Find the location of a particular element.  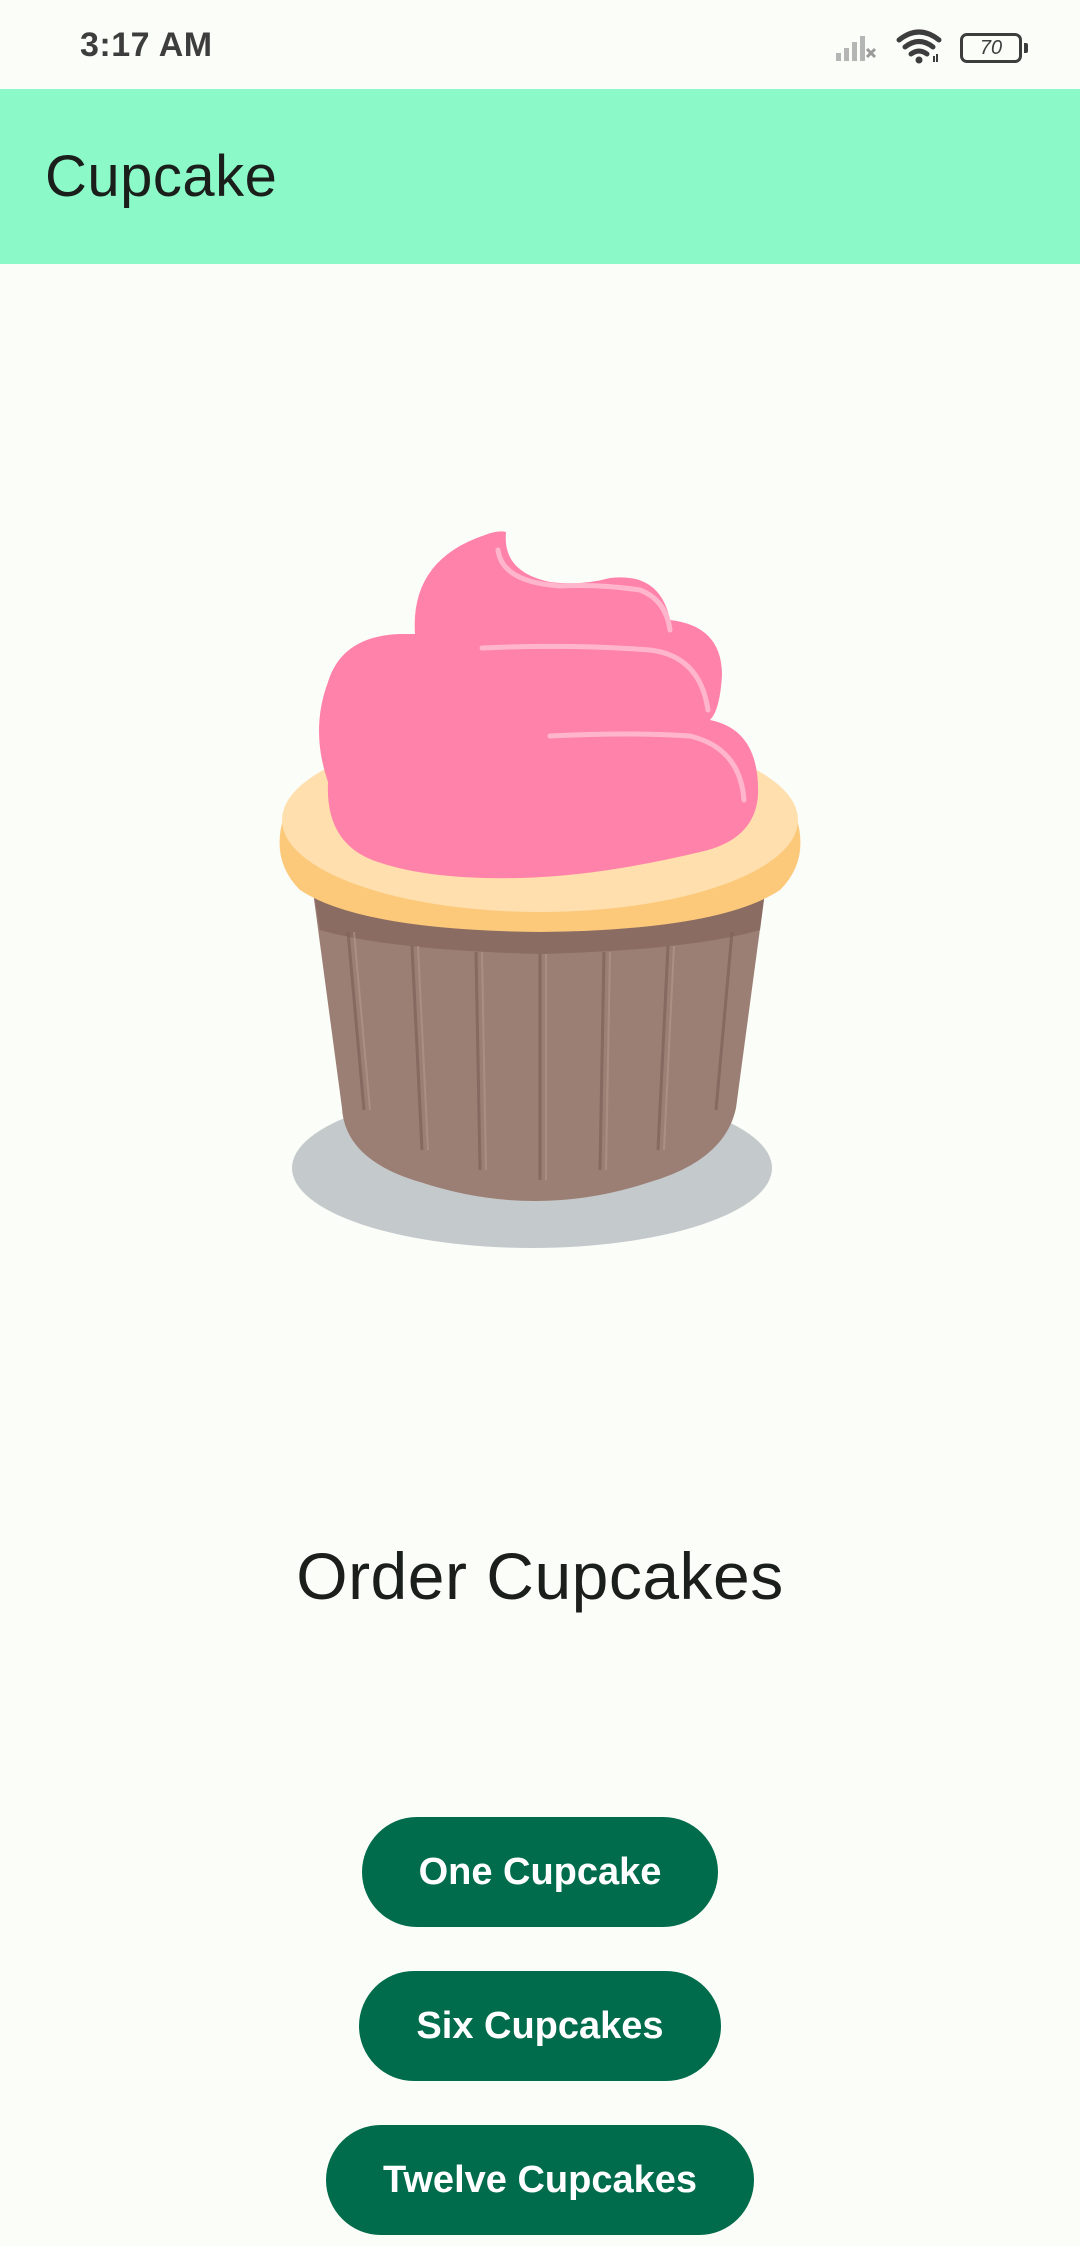

status-time: 3:17 AM is located at coordinates (146, 45).